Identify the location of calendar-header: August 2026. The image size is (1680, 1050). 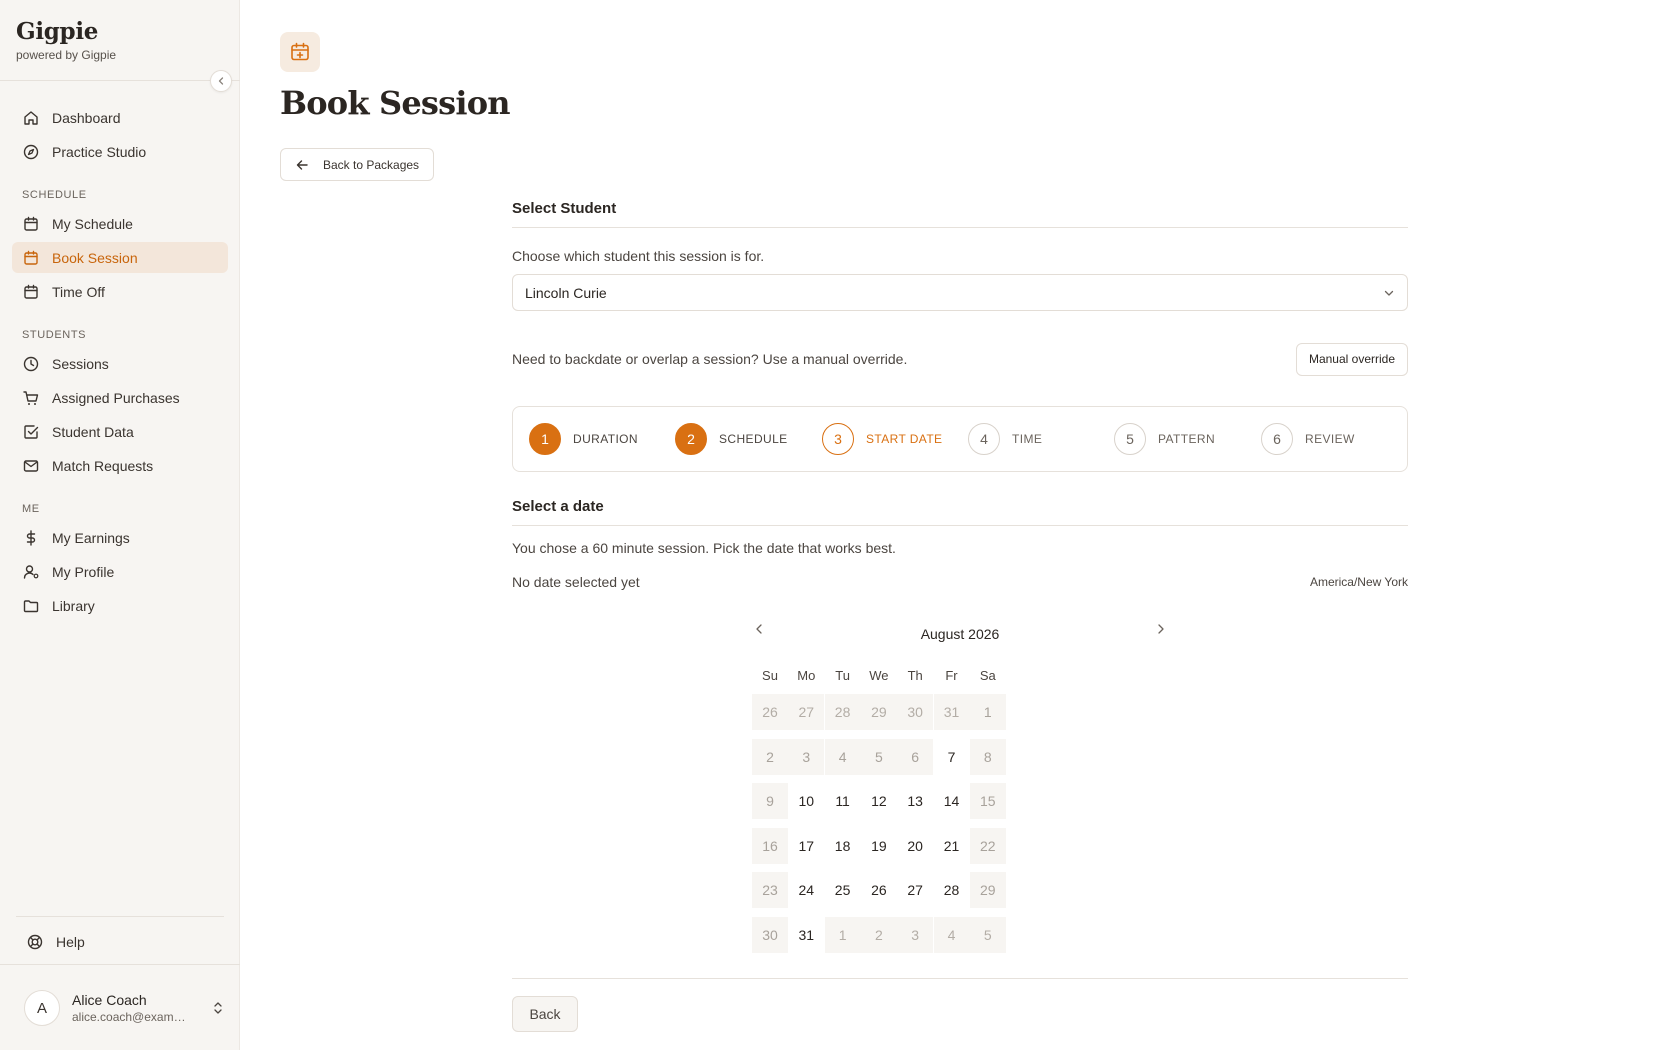
(960, 635).